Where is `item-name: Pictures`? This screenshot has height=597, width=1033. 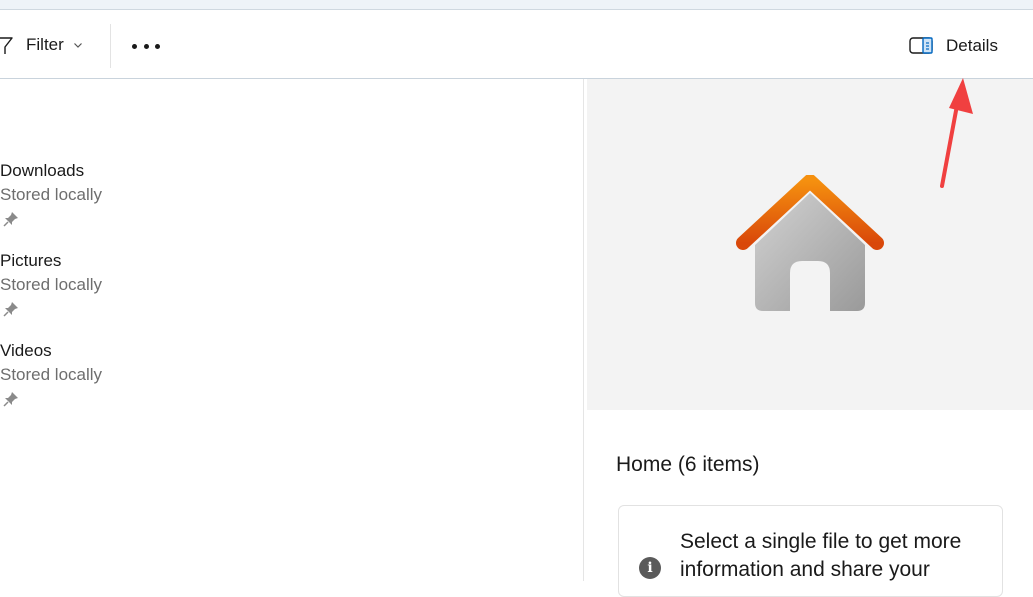
item-name: Pictures is located at coordinates (31, 260).